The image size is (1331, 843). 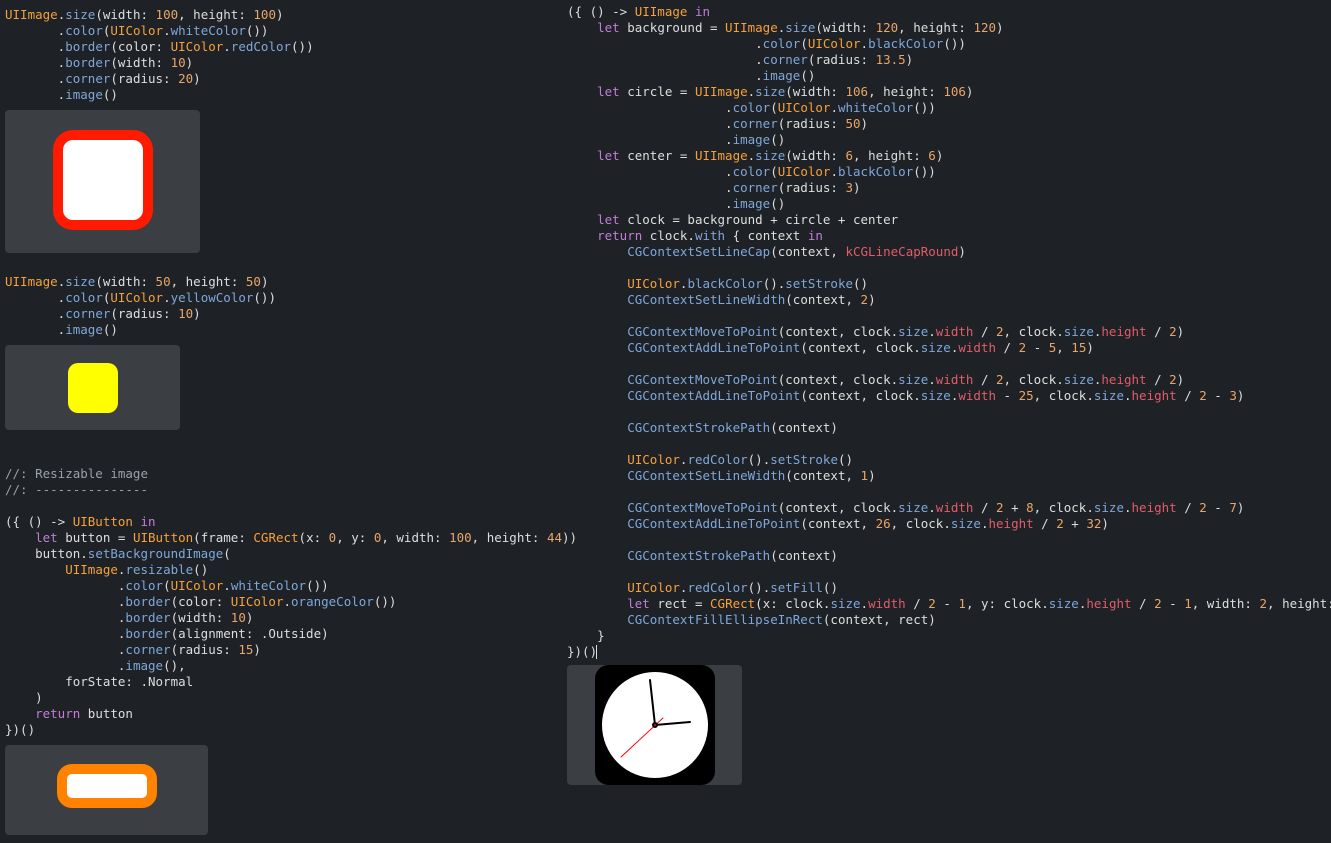 What do you see at coordinates (949, 172) in the screenshot?
I see `code-line: .color(UIColor.blackColor())` at bounding box center [949, 172].